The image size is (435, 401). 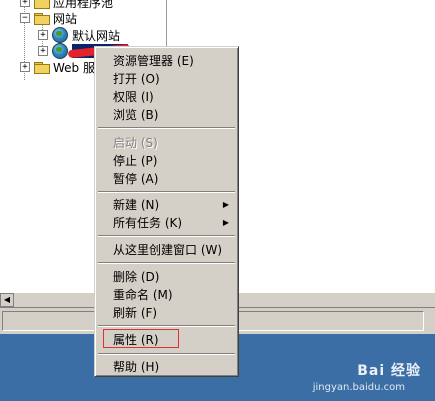 I want to click on menu-item-open: 打开 (O), so click(x=166, y=79).